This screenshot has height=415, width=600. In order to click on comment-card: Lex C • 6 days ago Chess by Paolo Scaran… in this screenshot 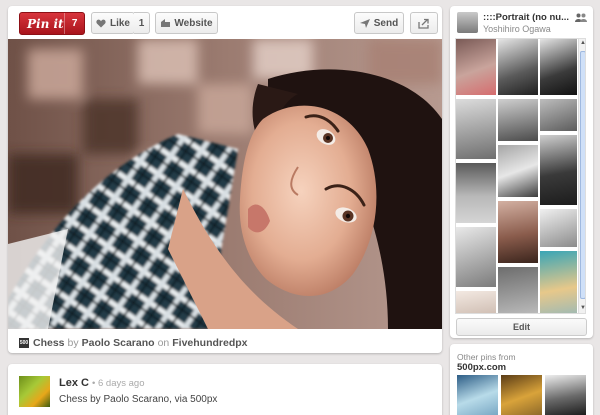, I will do `click(225, 389)`.